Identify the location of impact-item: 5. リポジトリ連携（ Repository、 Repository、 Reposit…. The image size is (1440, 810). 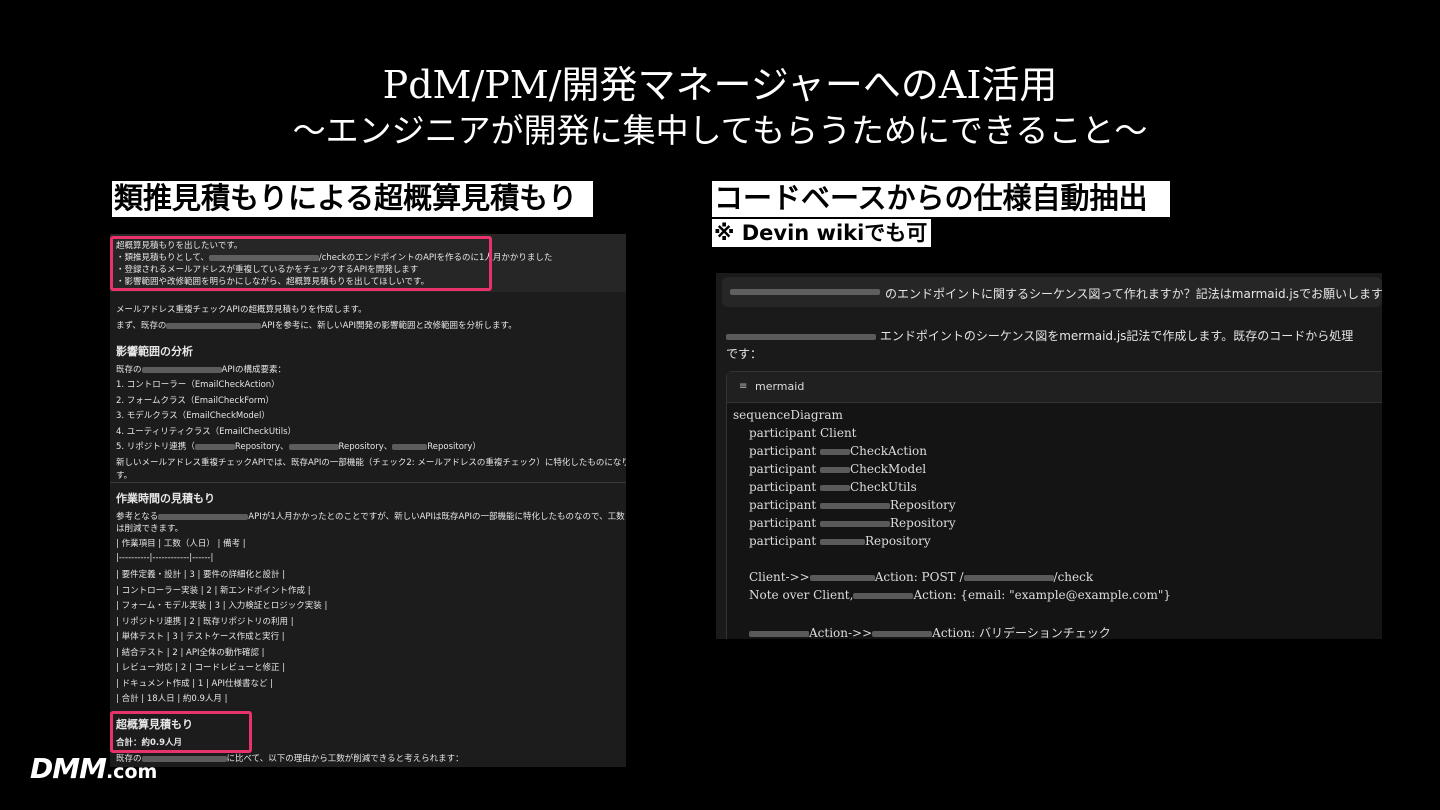
(298, 447).